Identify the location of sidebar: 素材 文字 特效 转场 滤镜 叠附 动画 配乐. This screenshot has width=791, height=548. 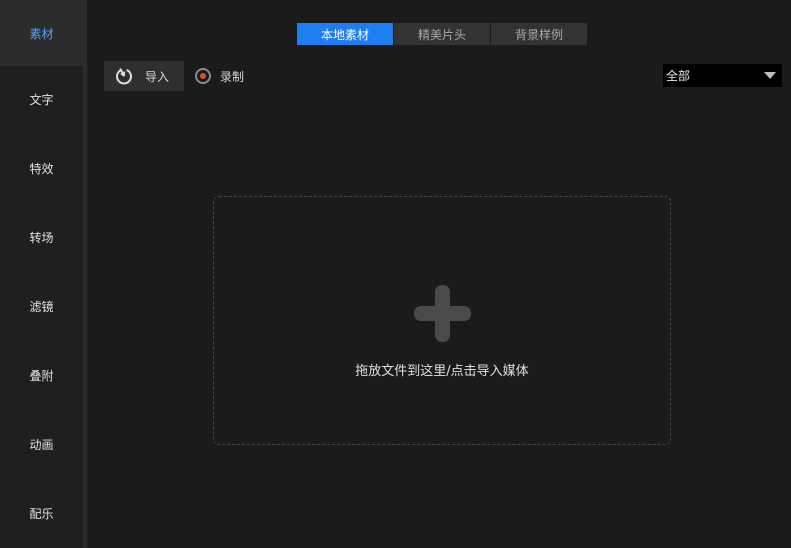
(41, 274).